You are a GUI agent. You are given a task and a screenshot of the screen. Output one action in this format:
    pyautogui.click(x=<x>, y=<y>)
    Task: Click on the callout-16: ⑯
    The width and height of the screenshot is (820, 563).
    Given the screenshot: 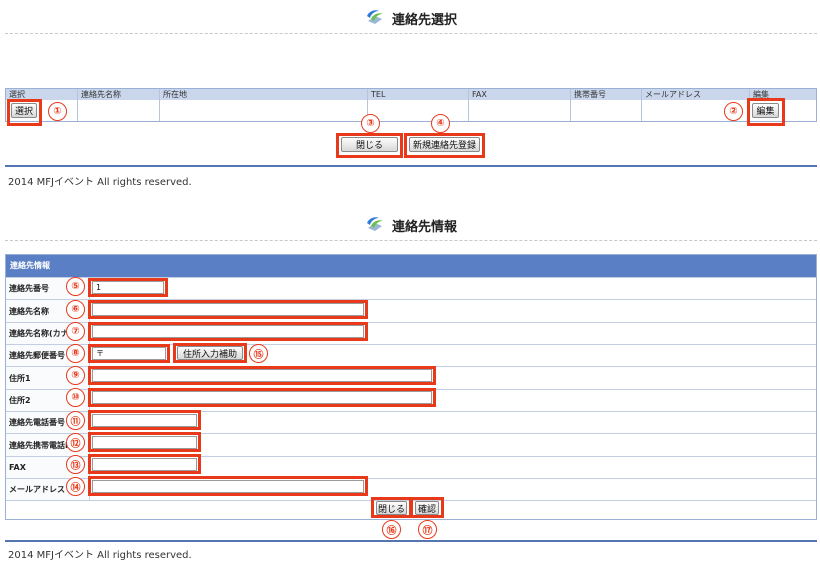 What is the action you would take?
    pyautogui.click(x=391, y=529)
    